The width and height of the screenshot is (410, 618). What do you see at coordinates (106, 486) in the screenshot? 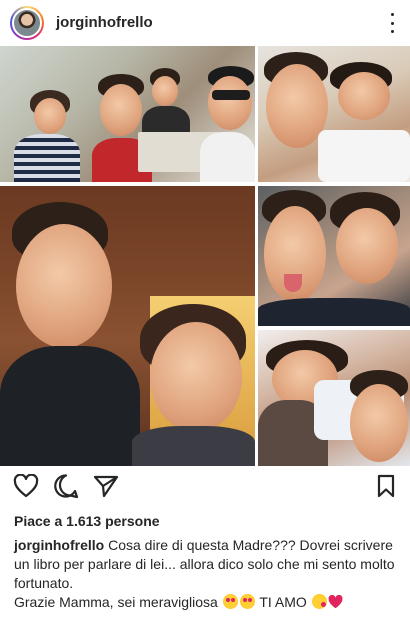
I see `send-icon` at bounding box center [106, 486].